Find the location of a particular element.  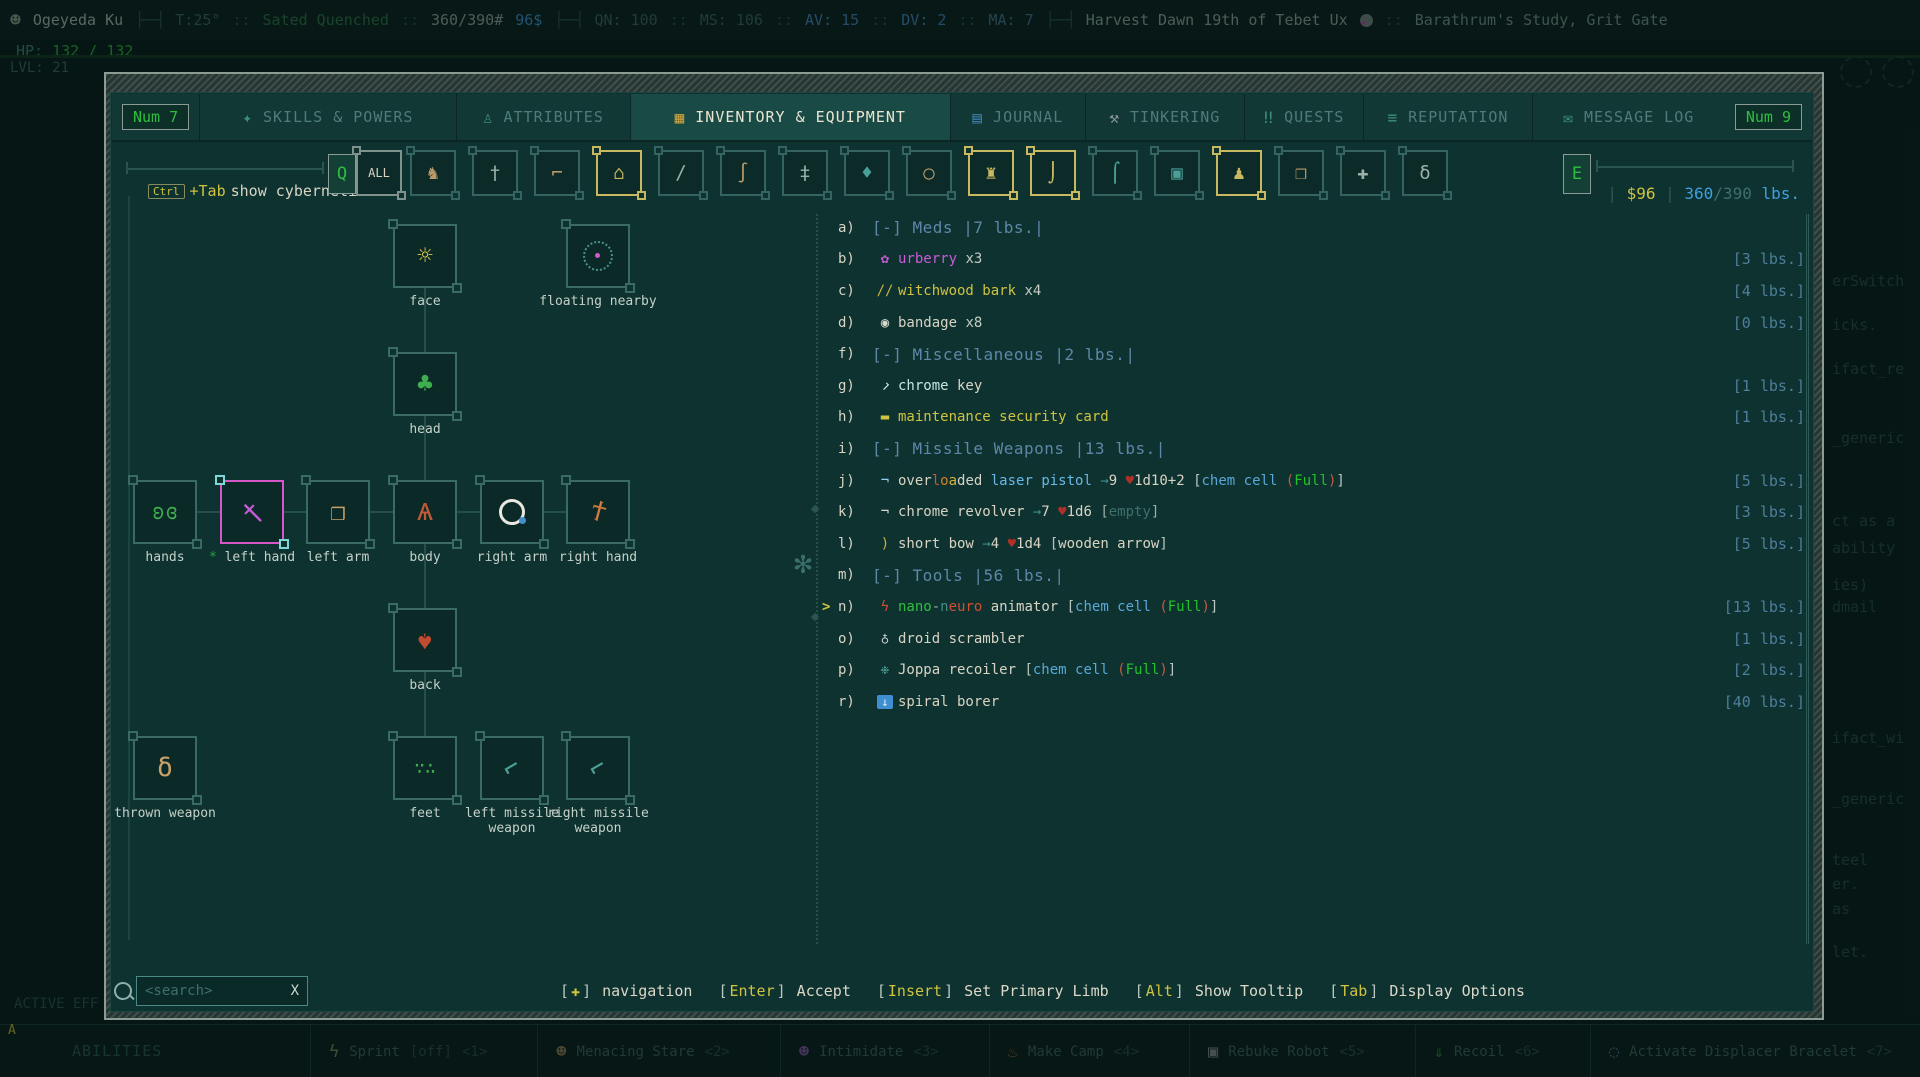

slot-head-icon: ♣ is located at coordinates (425, 384).